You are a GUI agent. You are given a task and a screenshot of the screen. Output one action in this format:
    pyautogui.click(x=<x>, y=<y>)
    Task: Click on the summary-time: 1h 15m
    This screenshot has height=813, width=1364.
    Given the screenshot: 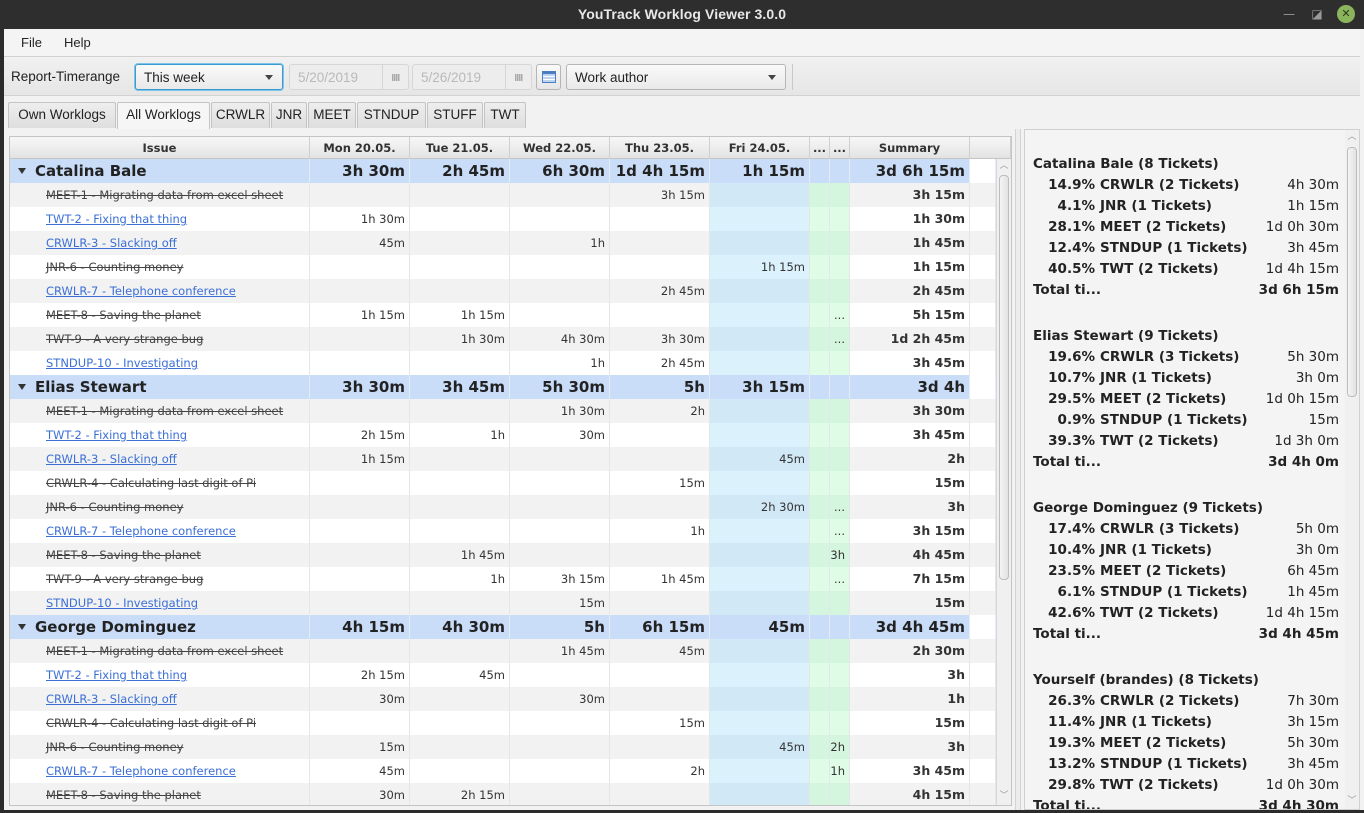 What is the action you would take?
    pyautogui.click(x=1313, y=206)
    